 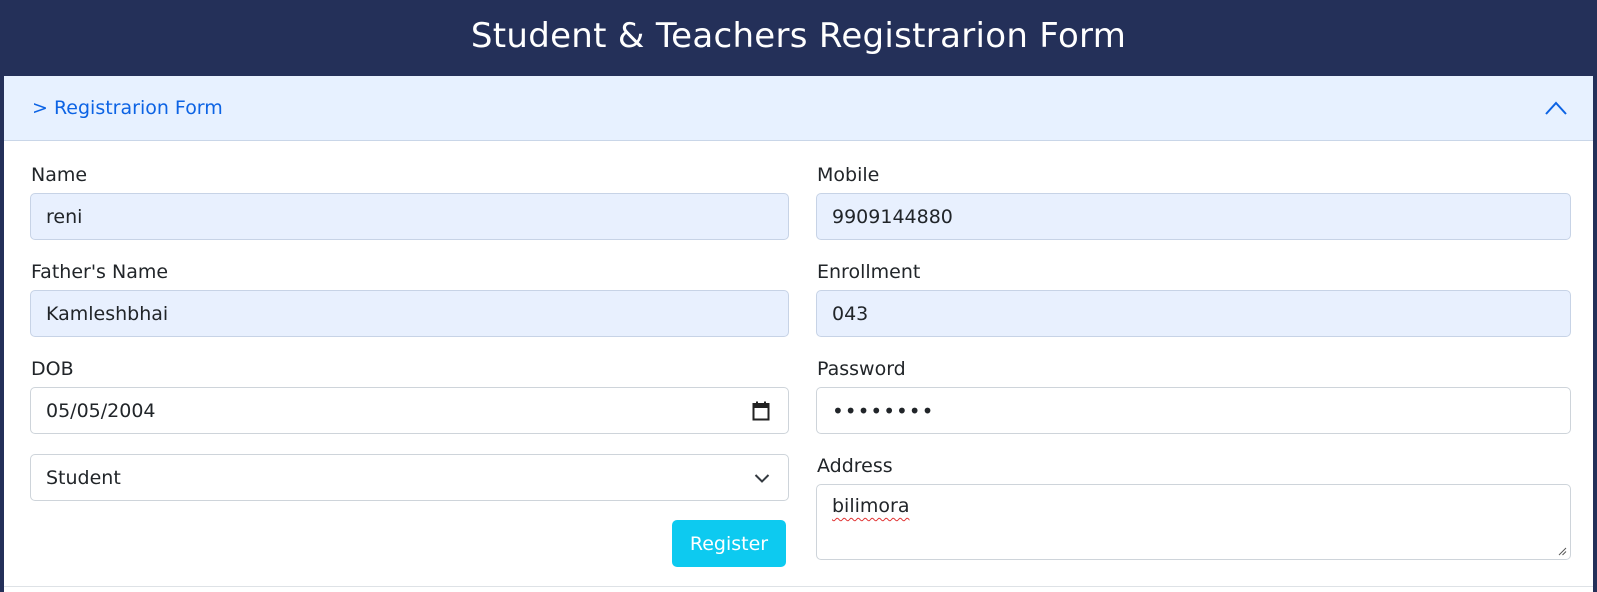 What do you see at coordinates (409, 216) in the screenshot?
I see `name-input: reni` at bounding box center [409, 216].